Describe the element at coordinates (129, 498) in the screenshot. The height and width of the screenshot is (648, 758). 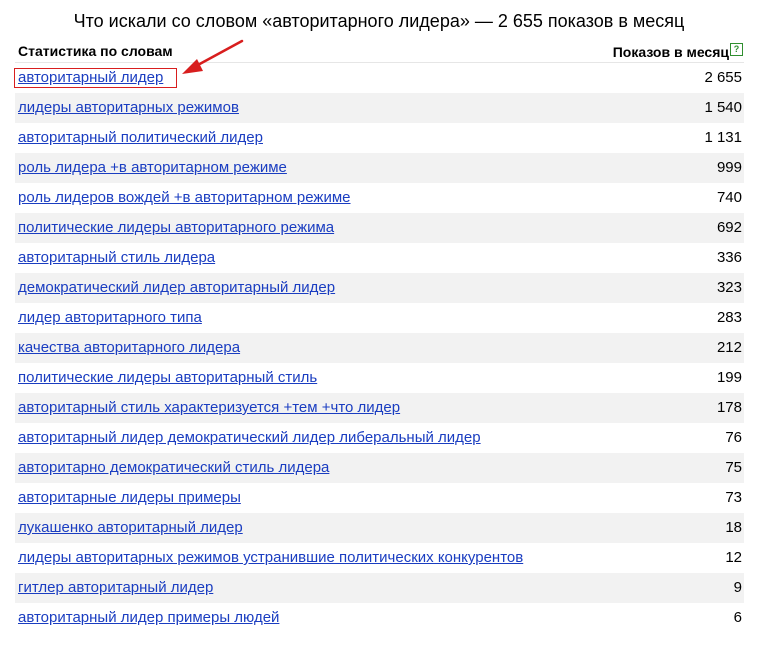
I see `keyword-link: авторитарные лидеры примеры` at that location.